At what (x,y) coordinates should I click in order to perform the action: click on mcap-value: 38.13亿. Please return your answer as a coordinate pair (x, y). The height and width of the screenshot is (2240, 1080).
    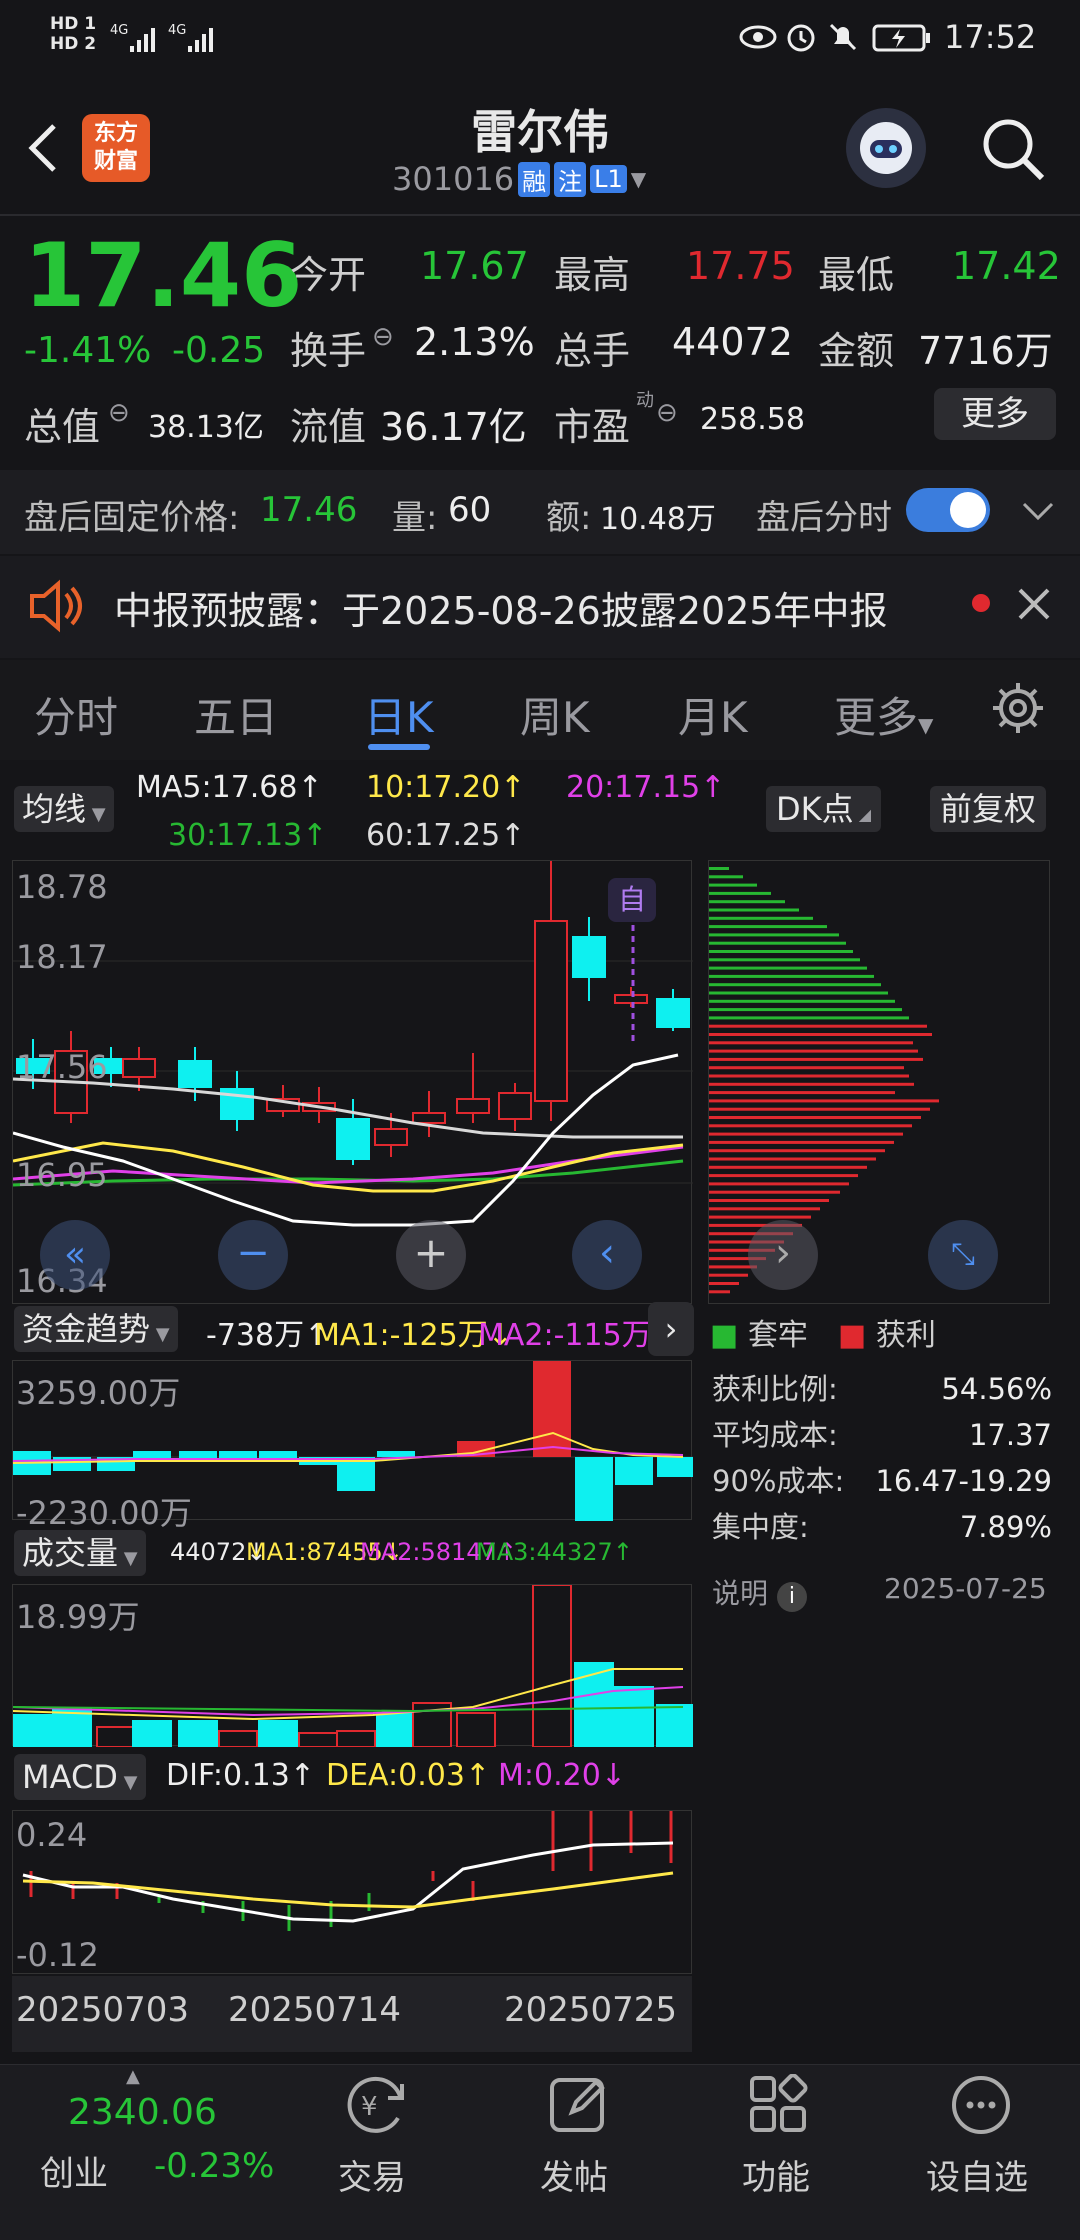
    Looking at the image, I should click on (206, 427).